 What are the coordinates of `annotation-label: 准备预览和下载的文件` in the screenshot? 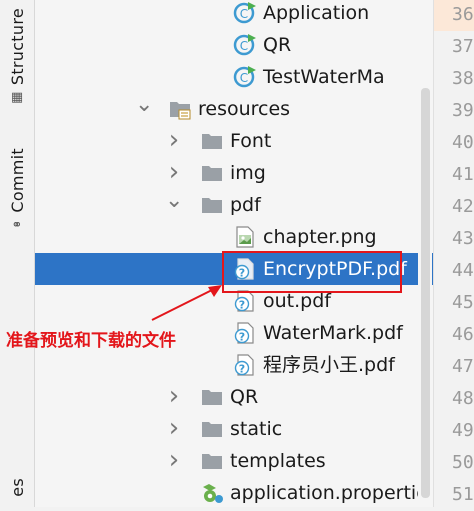 It's located at (91, 341).